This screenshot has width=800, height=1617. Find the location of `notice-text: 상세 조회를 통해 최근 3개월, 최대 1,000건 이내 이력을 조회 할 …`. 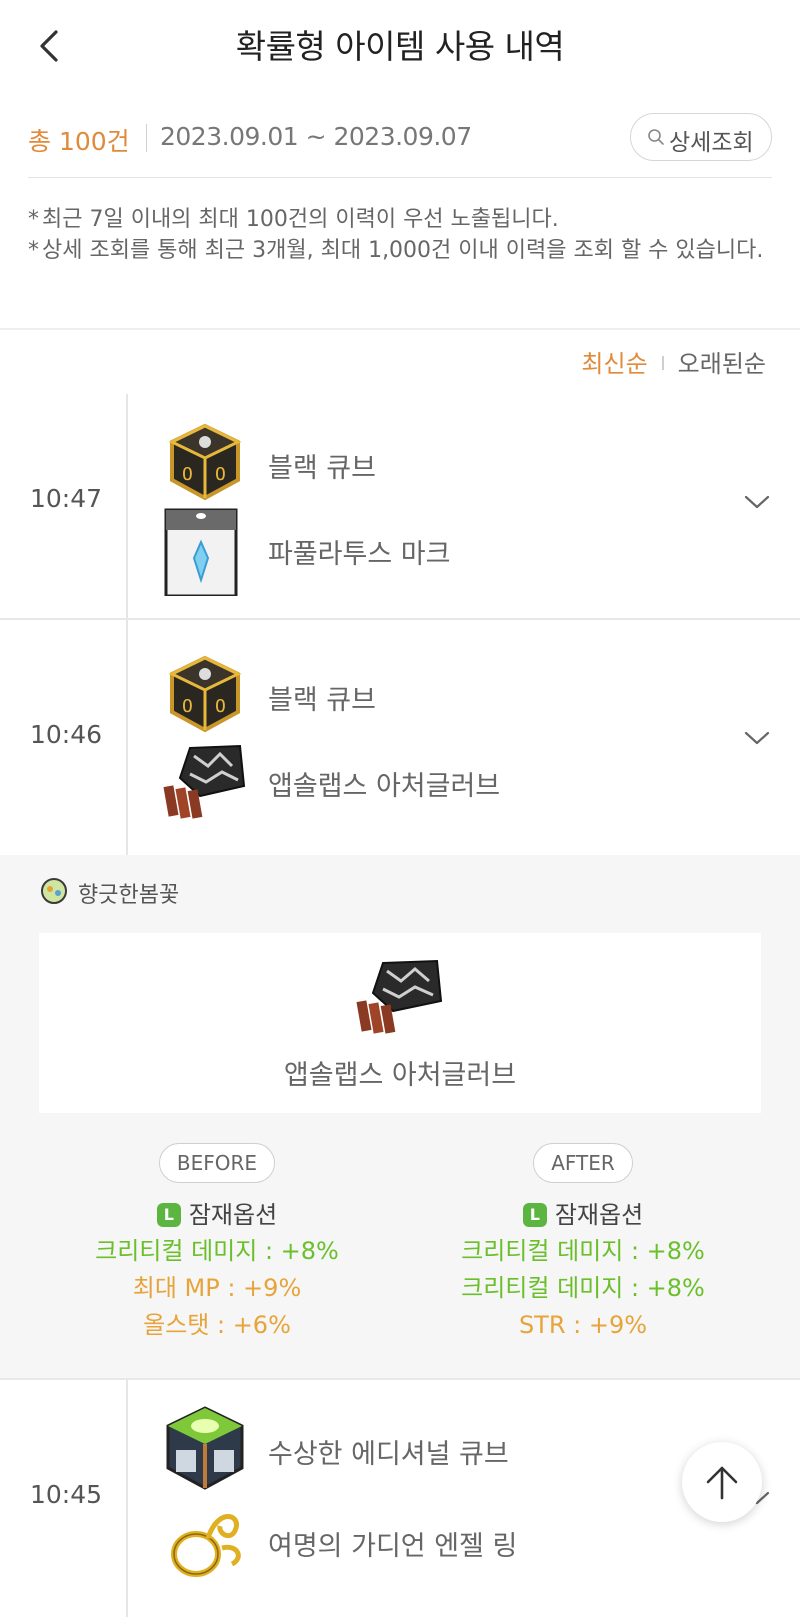

notice-text: 상세 조회를 통해 최근 3개월, 최대 1,000건 이내 이력을 조회 할 … is located at coordinates (403, 250).